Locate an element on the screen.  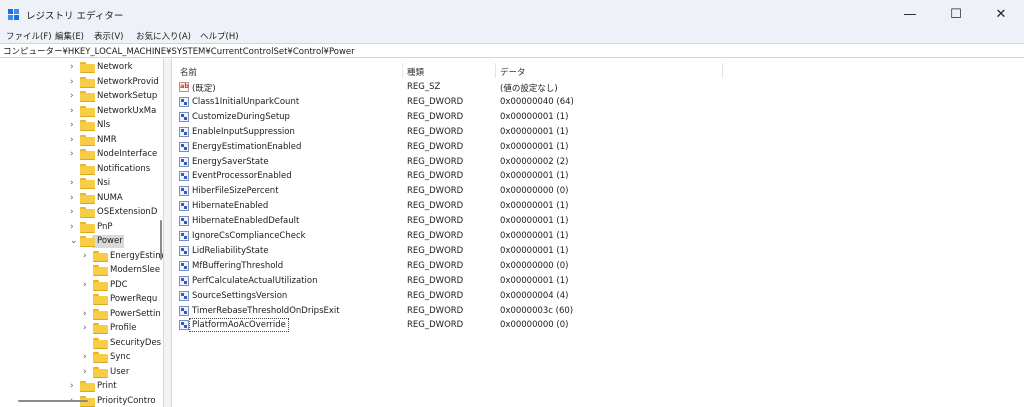
tree-item-label: PowerRequ is located at coordinates (133, 299).